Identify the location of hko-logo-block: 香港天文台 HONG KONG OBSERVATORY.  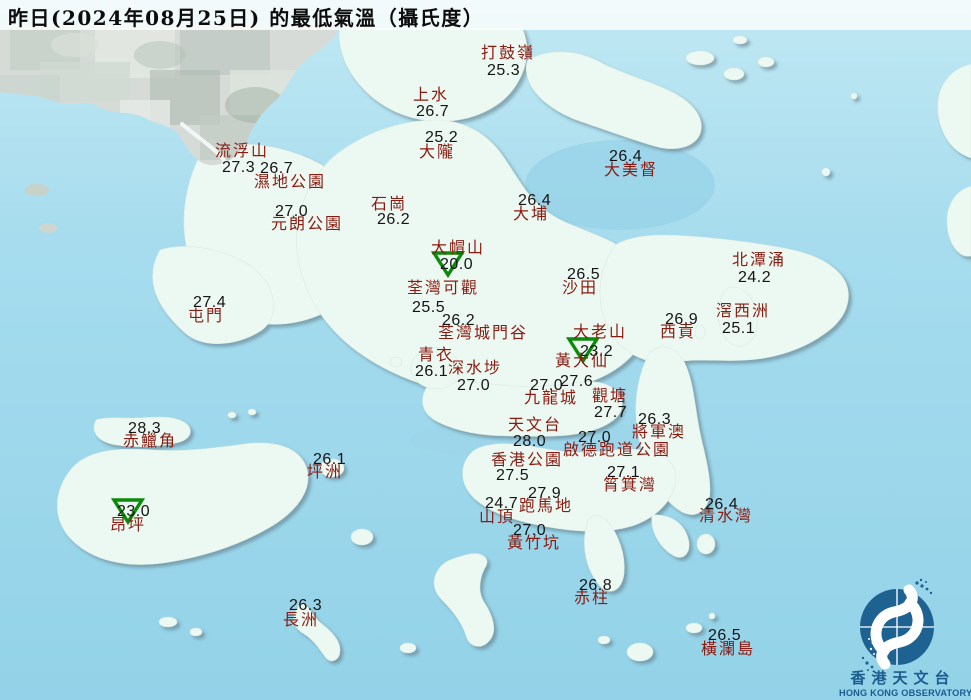
(905, 639).